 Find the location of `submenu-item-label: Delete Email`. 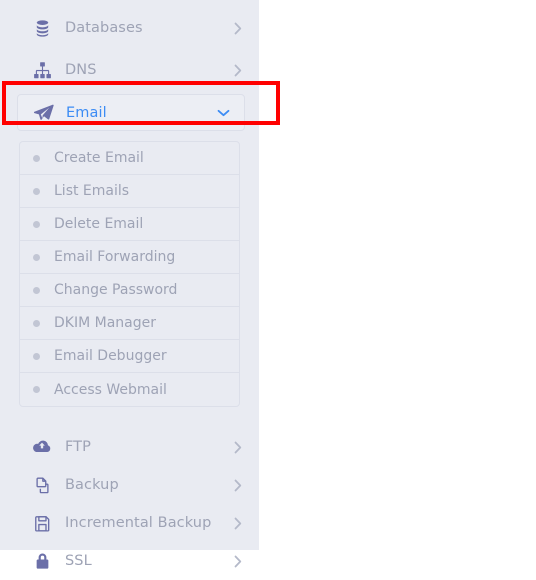

submenu-item-label: Delete Email is located at coordinates (99, 224).